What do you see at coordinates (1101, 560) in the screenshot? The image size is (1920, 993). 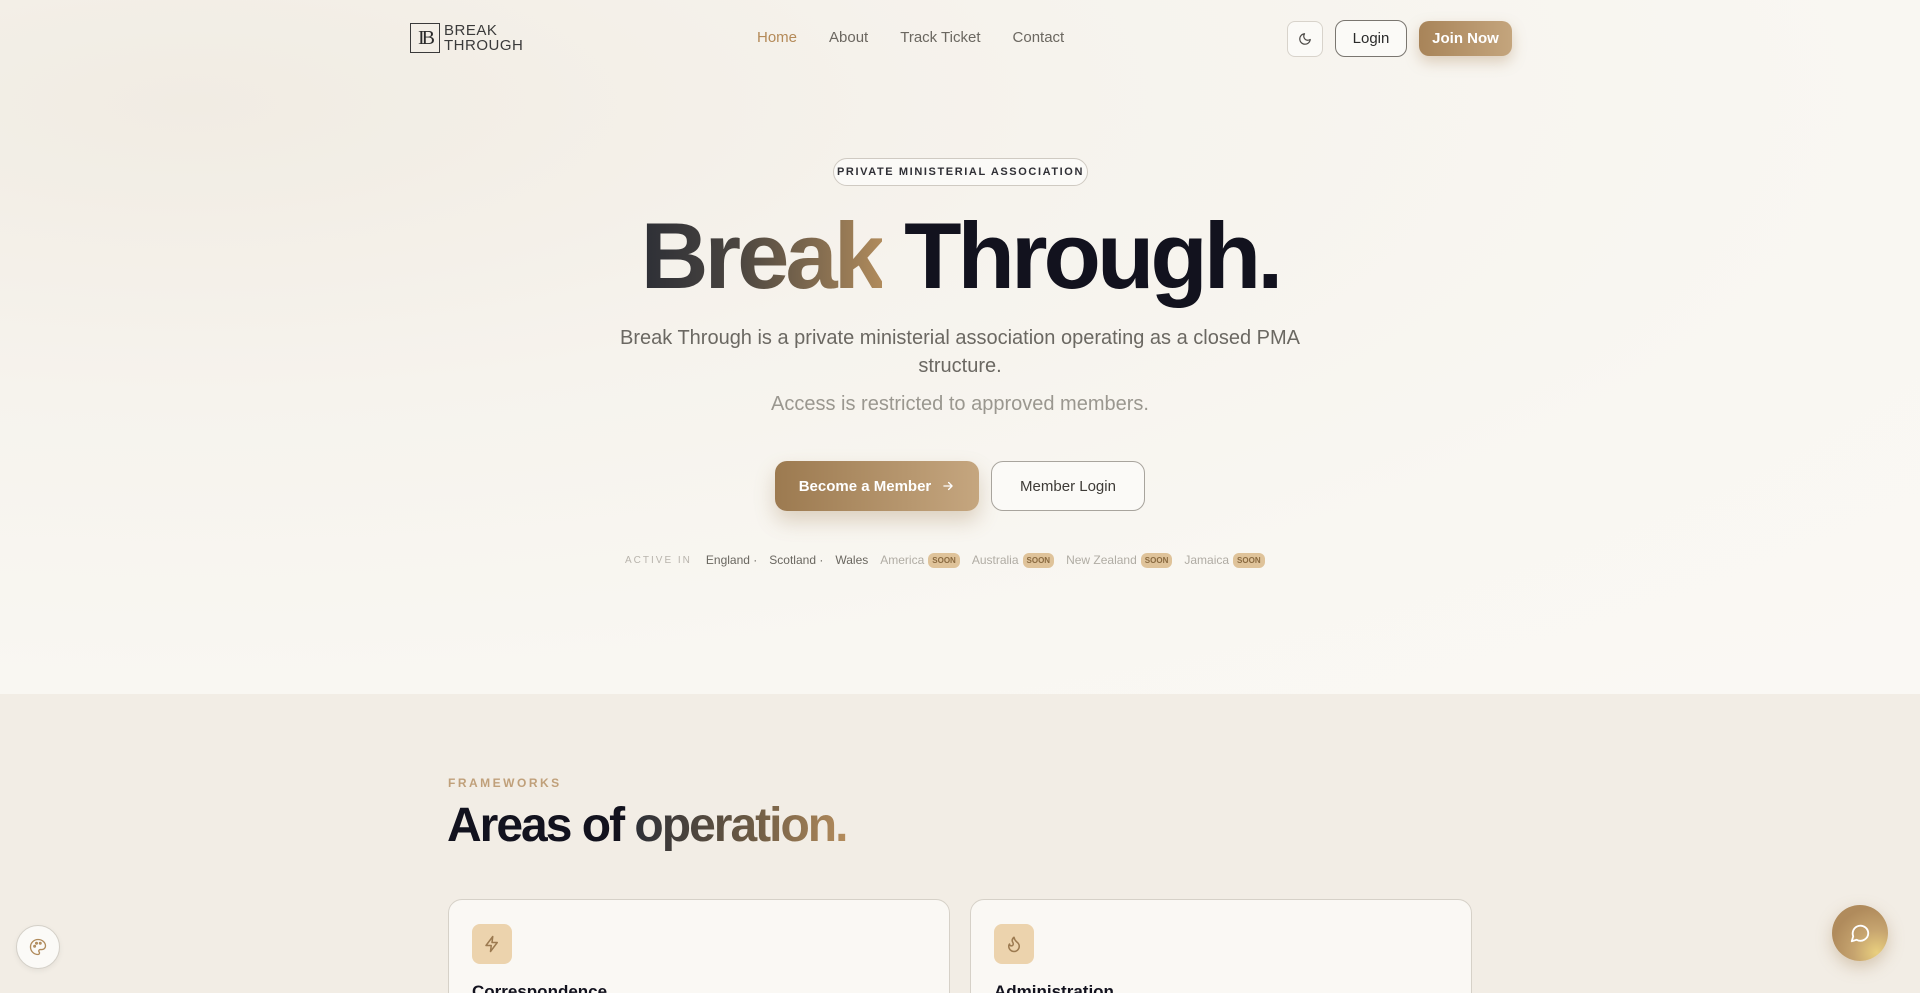 I see `region-name: New Zealand` at bounding box center [1101, 560].